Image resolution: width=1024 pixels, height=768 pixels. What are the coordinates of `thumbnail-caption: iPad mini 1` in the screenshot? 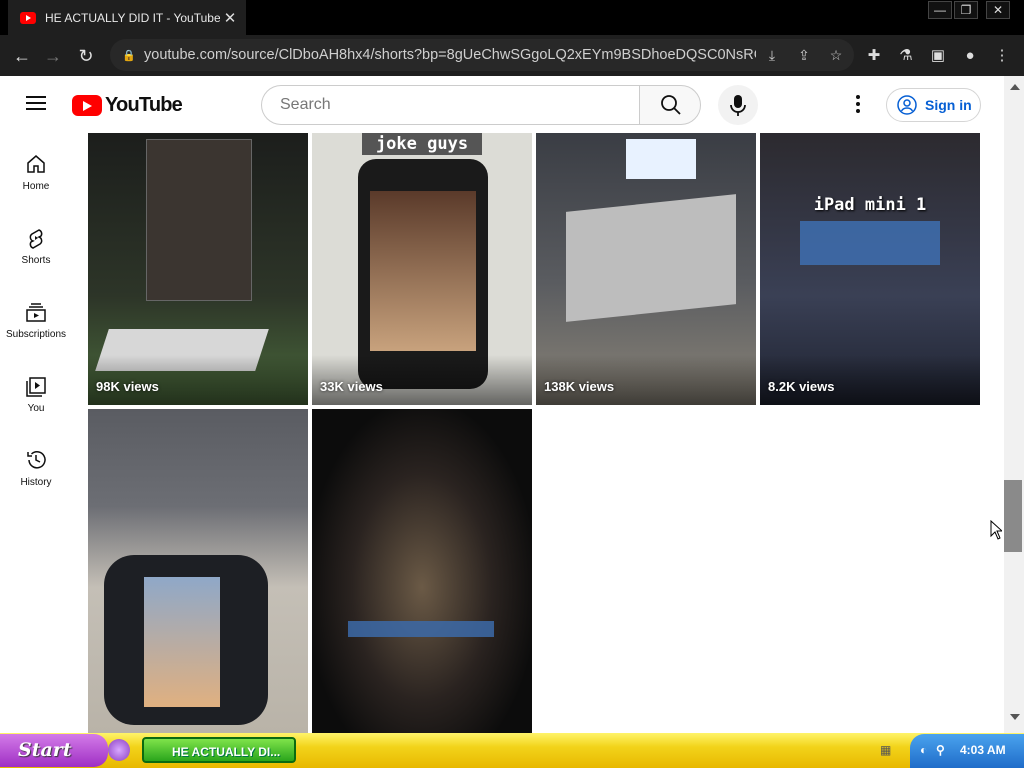 It's located at (870, 205).